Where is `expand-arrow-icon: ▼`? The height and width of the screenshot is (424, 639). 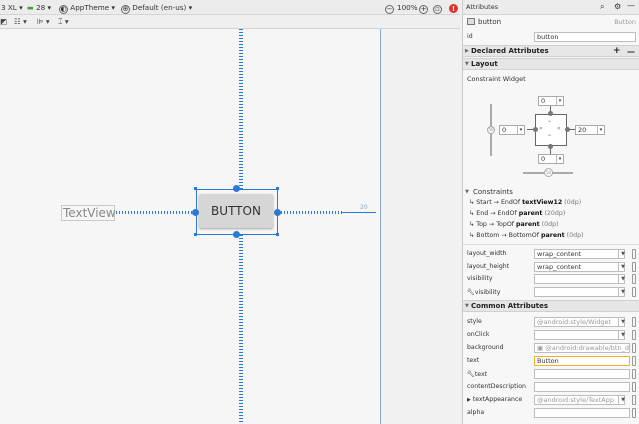
expand-arrow-icon: ▼ is located at coordinates (467, 192).